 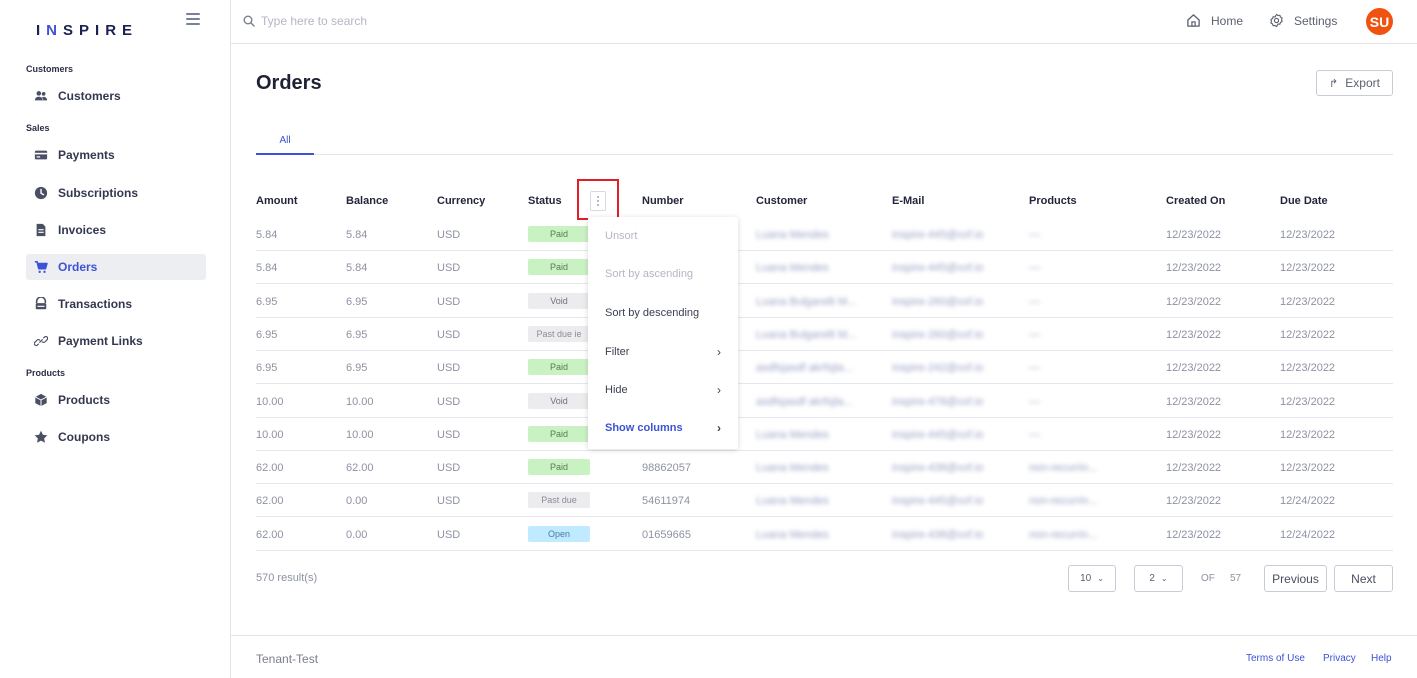 What do you see at coordinates (86, 155) in the screenshot?
I see `sidebar-item-label: Payments` at bounding box center [86, 155].